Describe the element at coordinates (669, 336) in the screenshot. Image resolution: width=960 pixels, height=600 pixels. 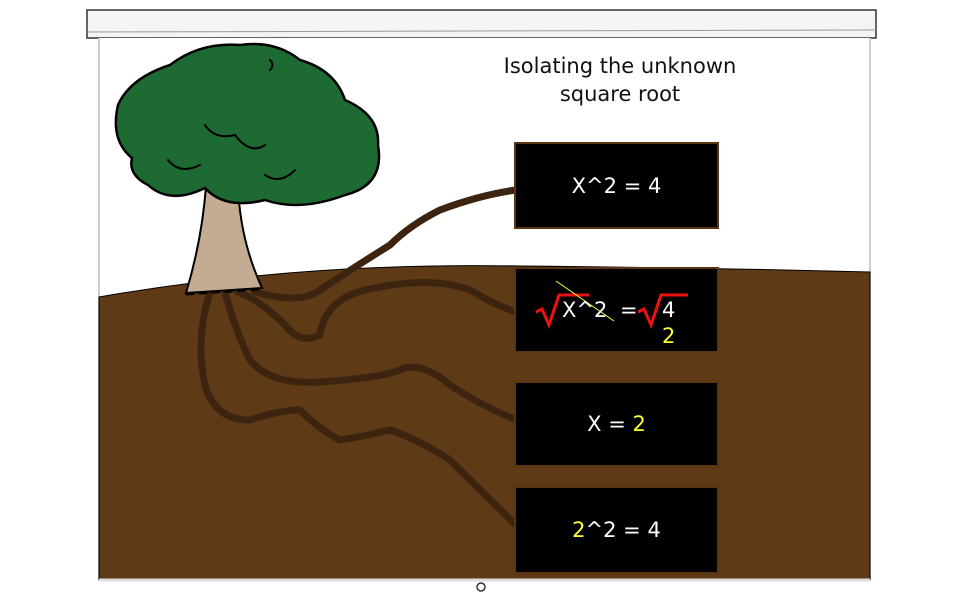
I see `root-result: 2` at that location.